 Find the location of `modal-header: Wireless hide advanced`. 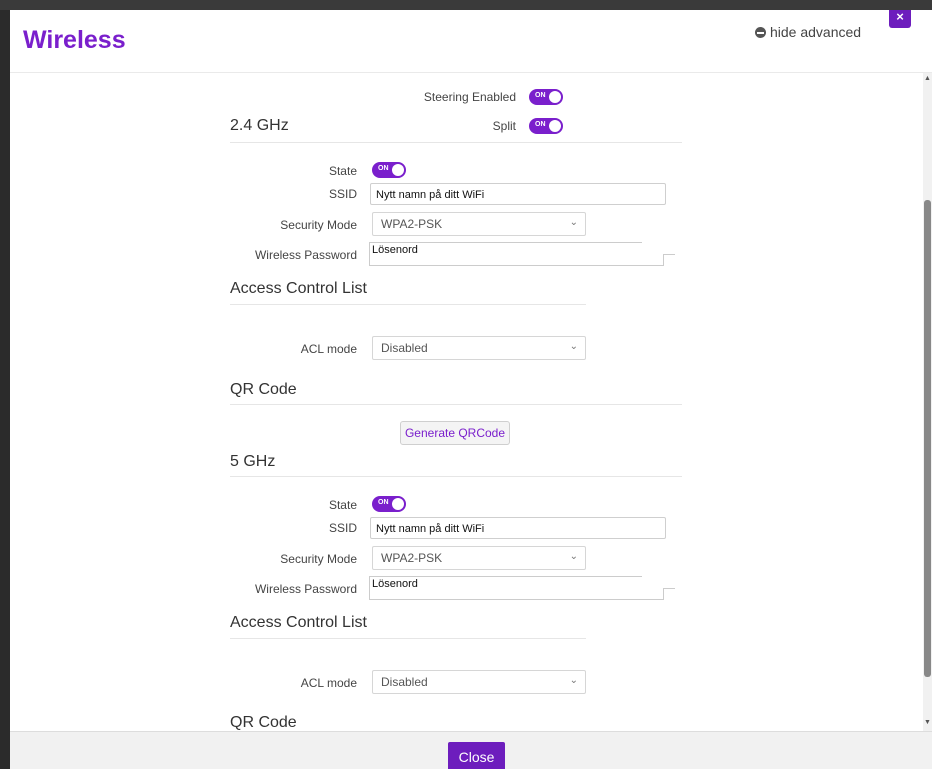

modal-header: Wireless hide advanced is located at coordinates (471, 41).